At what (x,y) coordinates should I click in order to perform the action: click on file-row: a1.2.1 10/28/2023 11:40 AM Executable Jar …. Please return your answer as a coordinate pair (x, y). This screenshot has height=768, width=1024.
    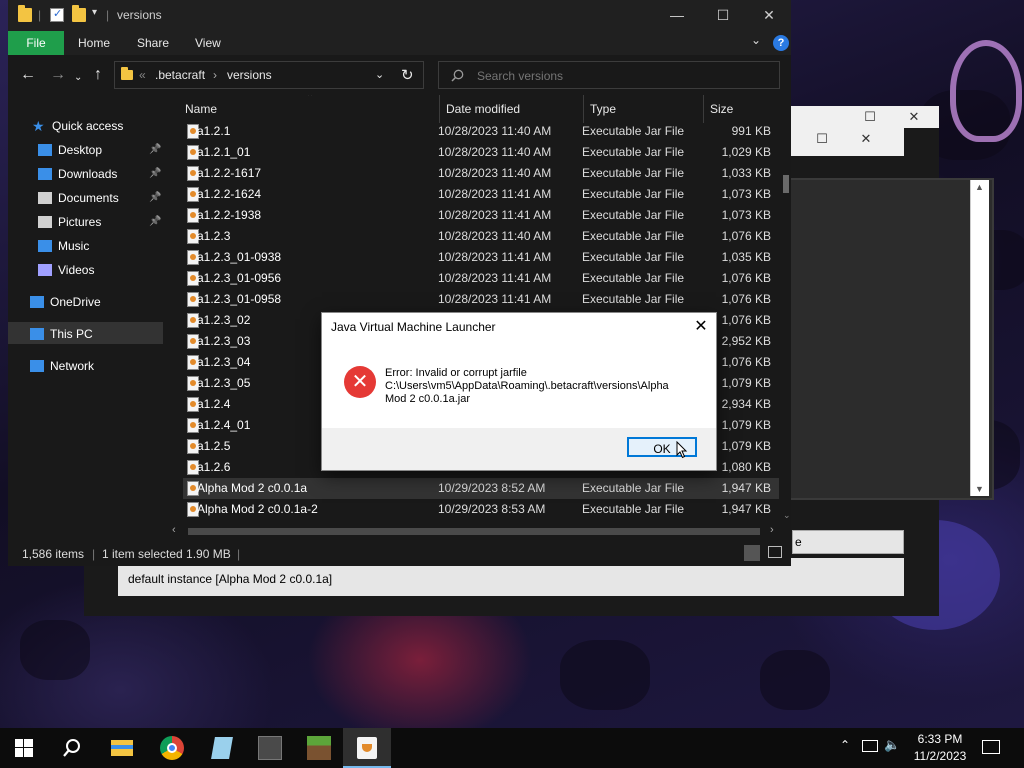
    Looking at the image, I should click on (481, 131).